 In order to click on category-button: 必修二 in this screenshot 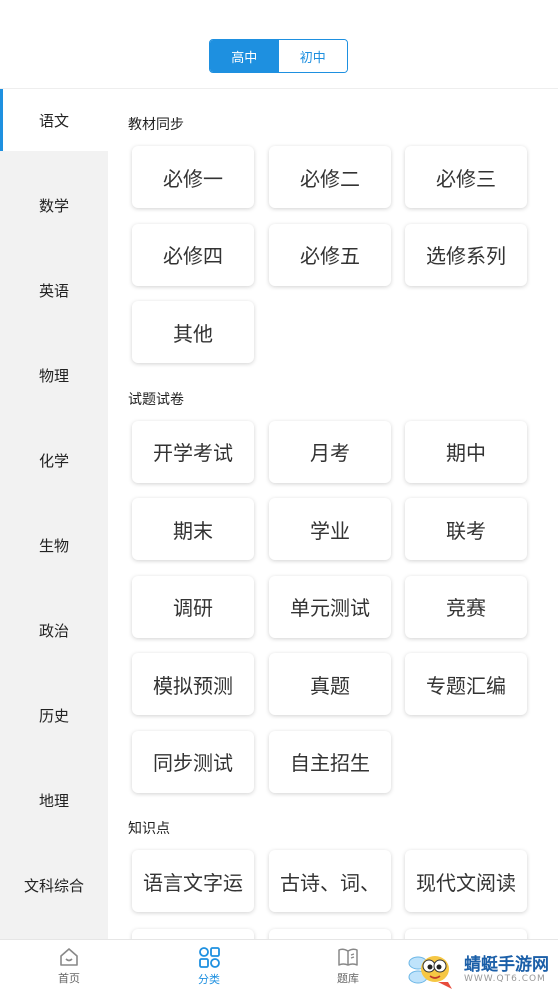, I will do `click(330, 177)`.